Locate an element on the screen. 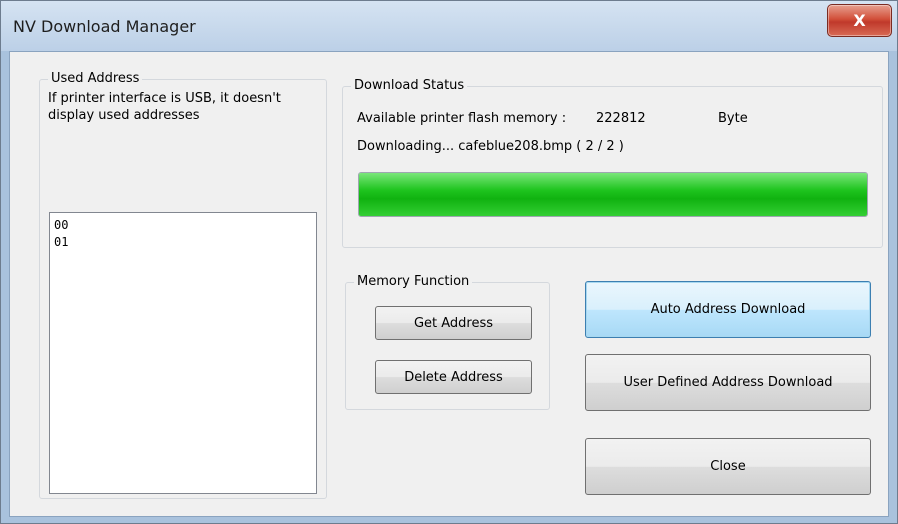 The image size is (898, 524). download-progress-bar is located at coordinates (613, 194).